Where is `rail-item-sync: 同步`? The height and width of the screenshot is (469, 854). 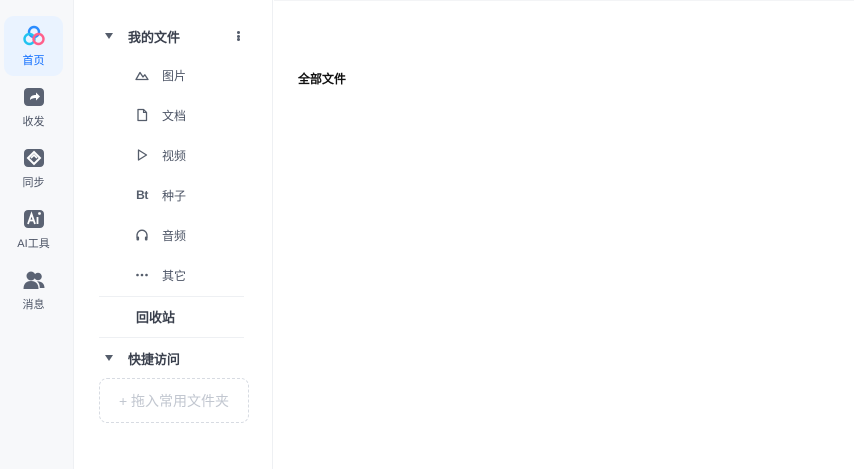 rail-item-sync: 同步 is located at coordinates (33, 168).